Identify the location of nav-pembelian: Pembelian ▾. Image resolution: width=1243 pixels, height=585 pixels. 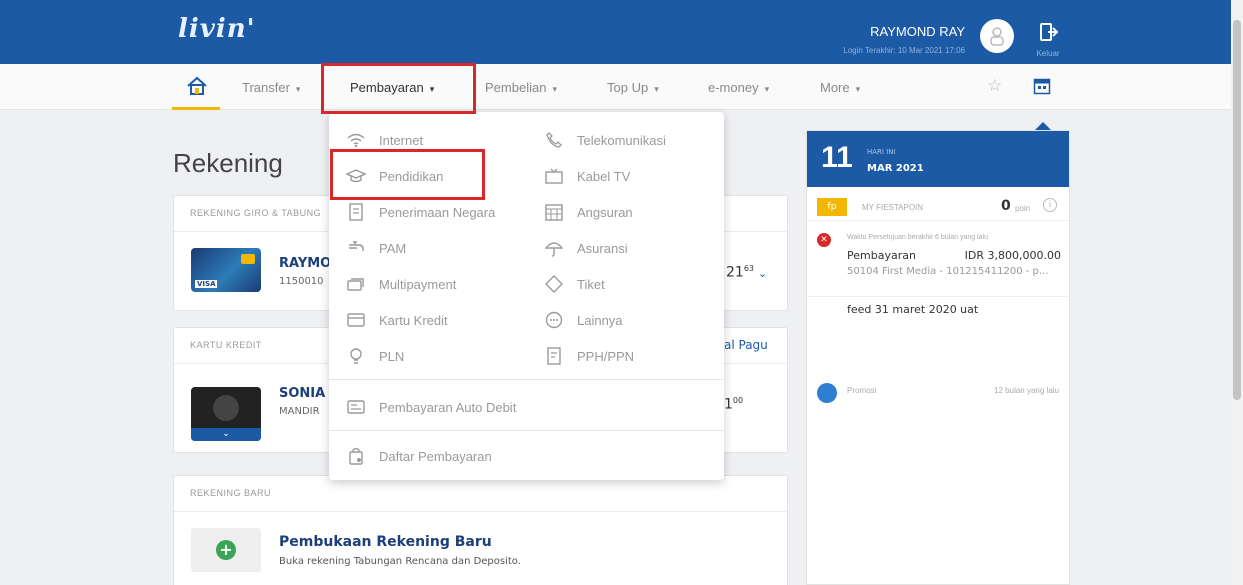
(521, 87).